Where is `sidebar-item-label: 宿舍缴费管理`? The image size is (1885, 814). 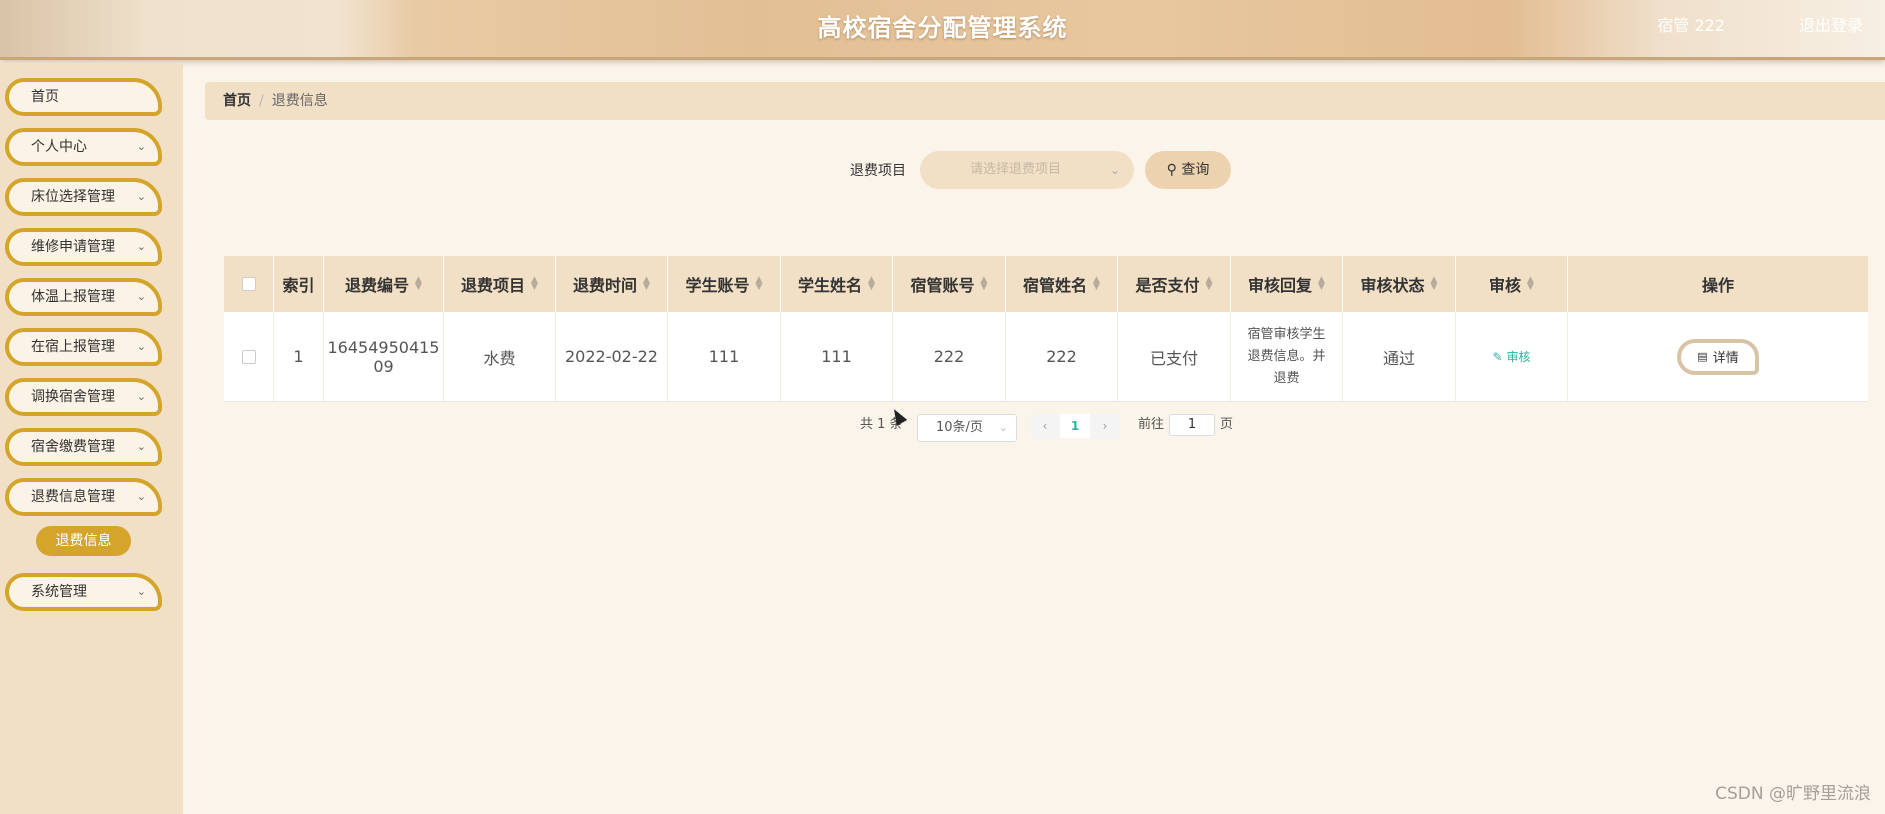
sidebar-item-label: 宿舍缴费管理 is located at coordinates (73, 447).